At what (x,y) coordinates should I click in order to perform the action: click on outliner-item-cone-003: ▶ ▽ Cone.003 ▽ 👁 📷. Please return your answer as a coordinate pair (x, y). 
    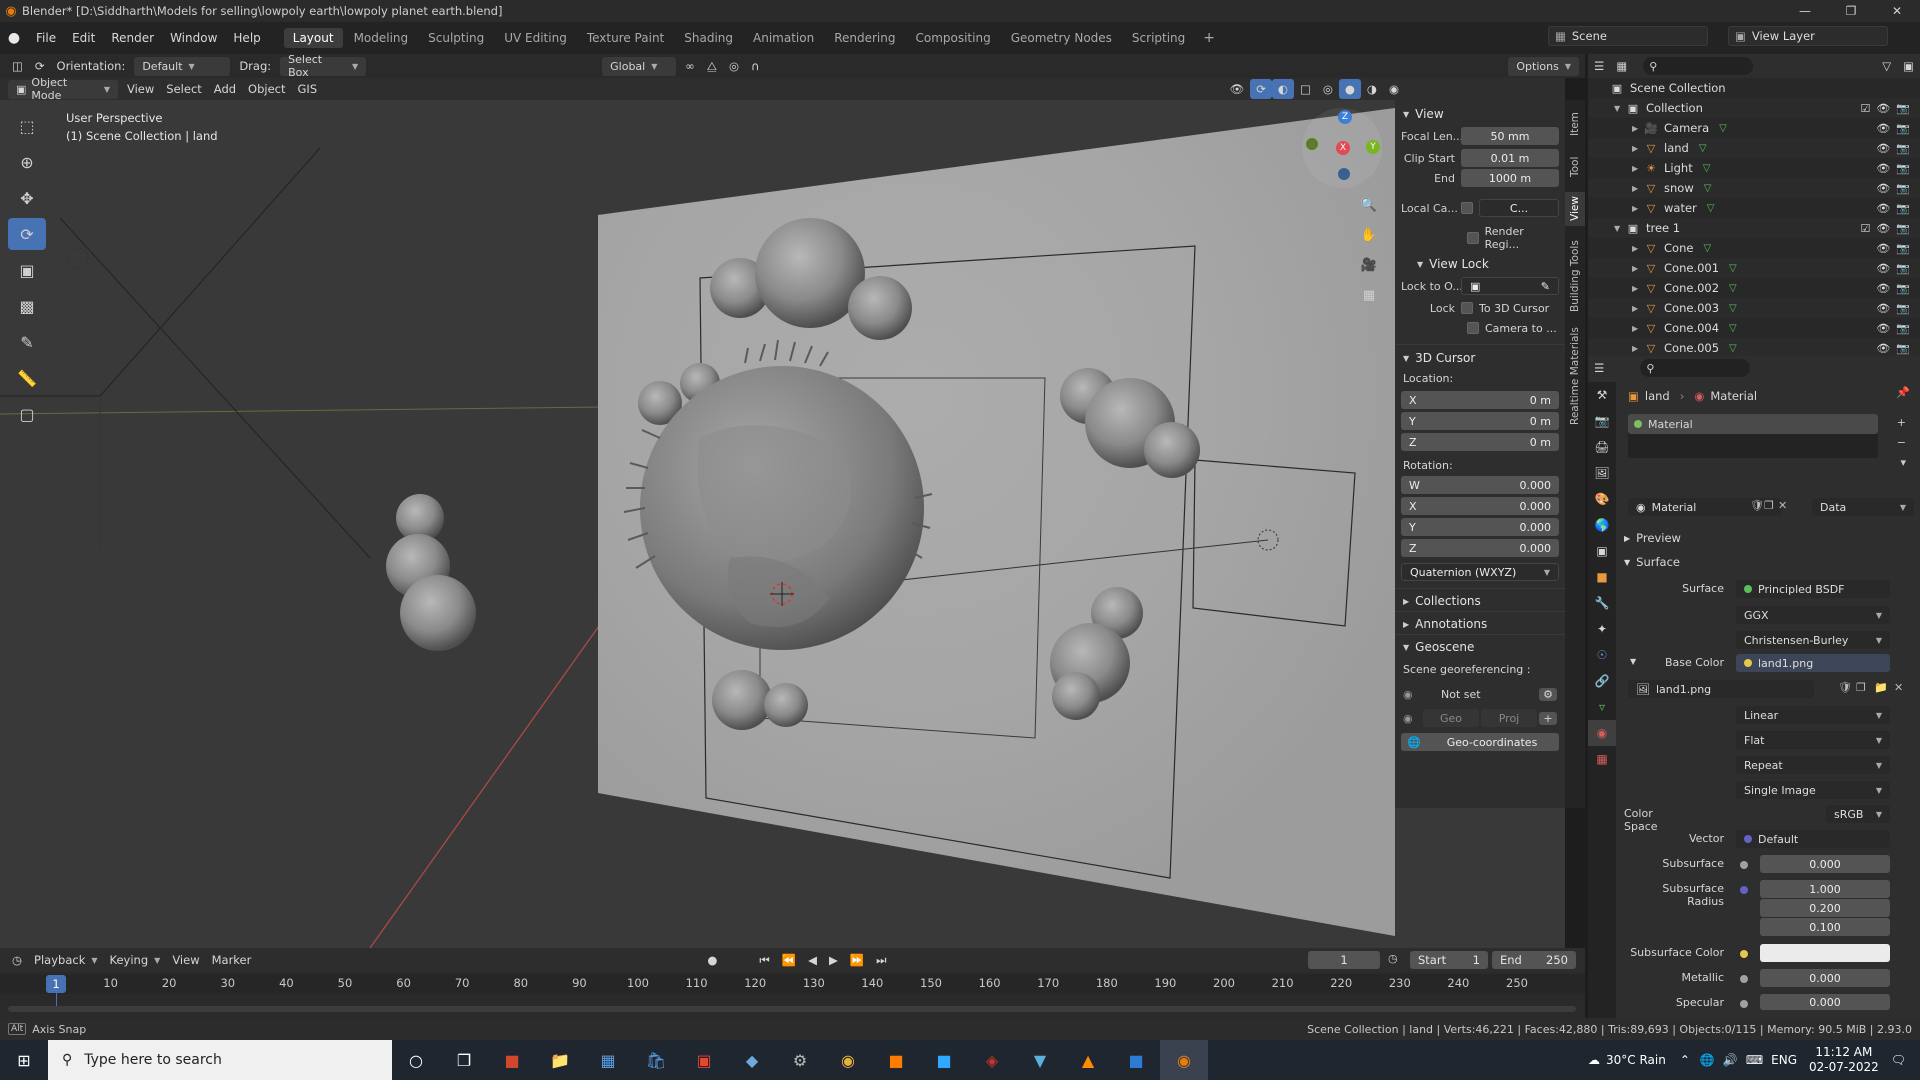
    Looking at the image, I should click on (1754, 308).